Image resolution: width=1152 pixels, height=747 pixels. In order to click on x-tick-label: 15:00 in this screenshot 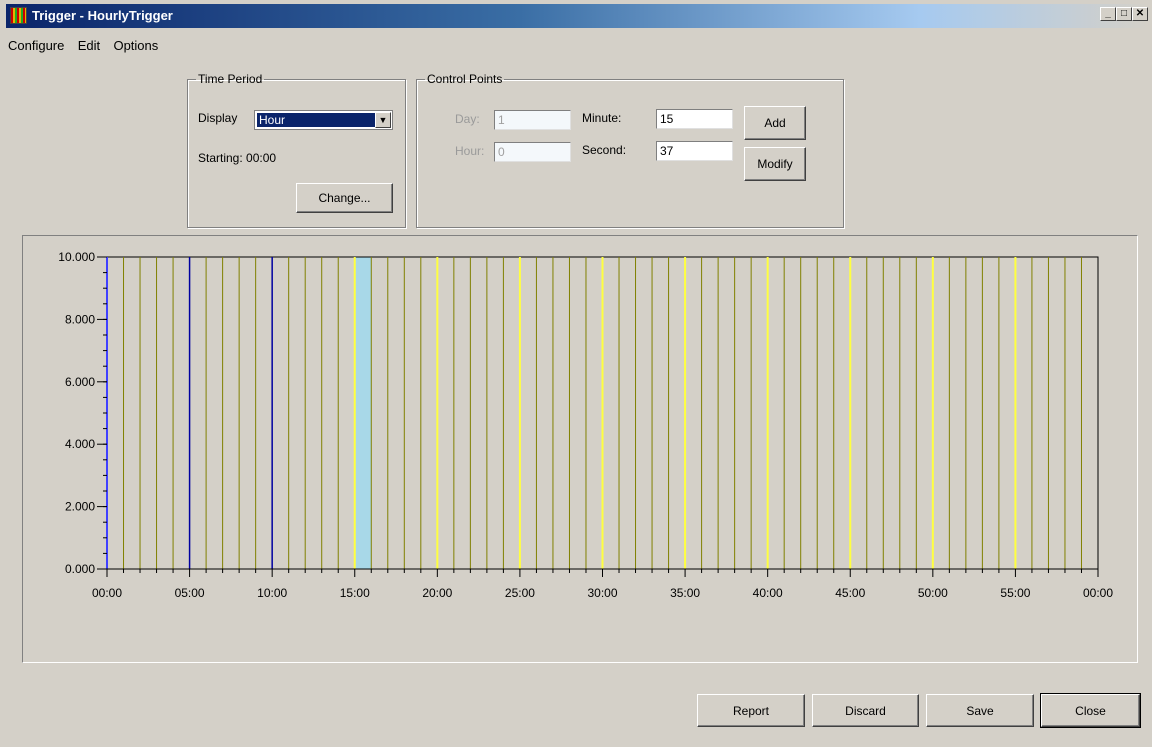, I will do `click(355, 593)`.